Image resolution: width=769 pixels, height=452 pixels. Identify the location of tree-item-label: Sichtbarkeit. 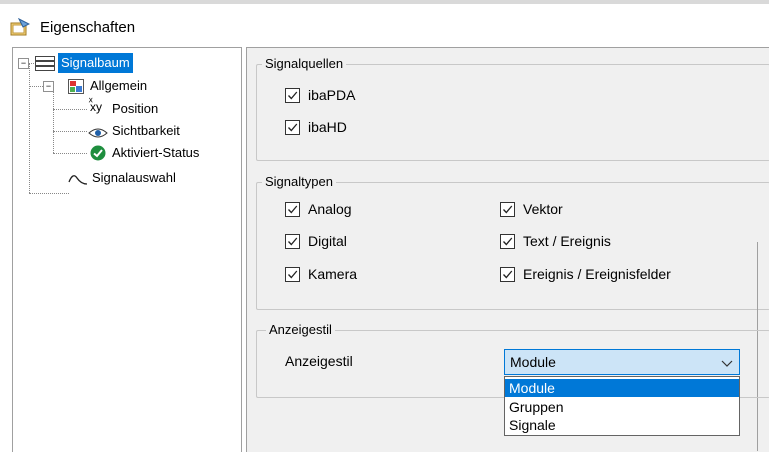
(146, 130).